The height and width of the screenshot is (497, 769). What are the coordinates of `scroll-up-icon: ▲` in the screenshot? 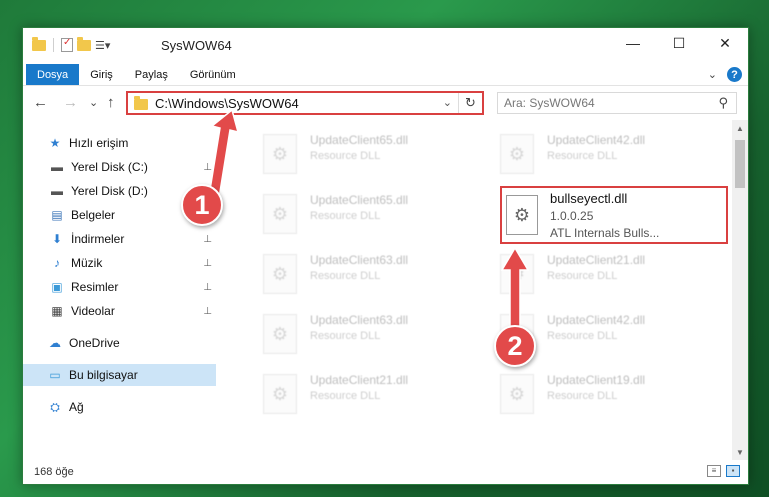 It's located at (740, 128).